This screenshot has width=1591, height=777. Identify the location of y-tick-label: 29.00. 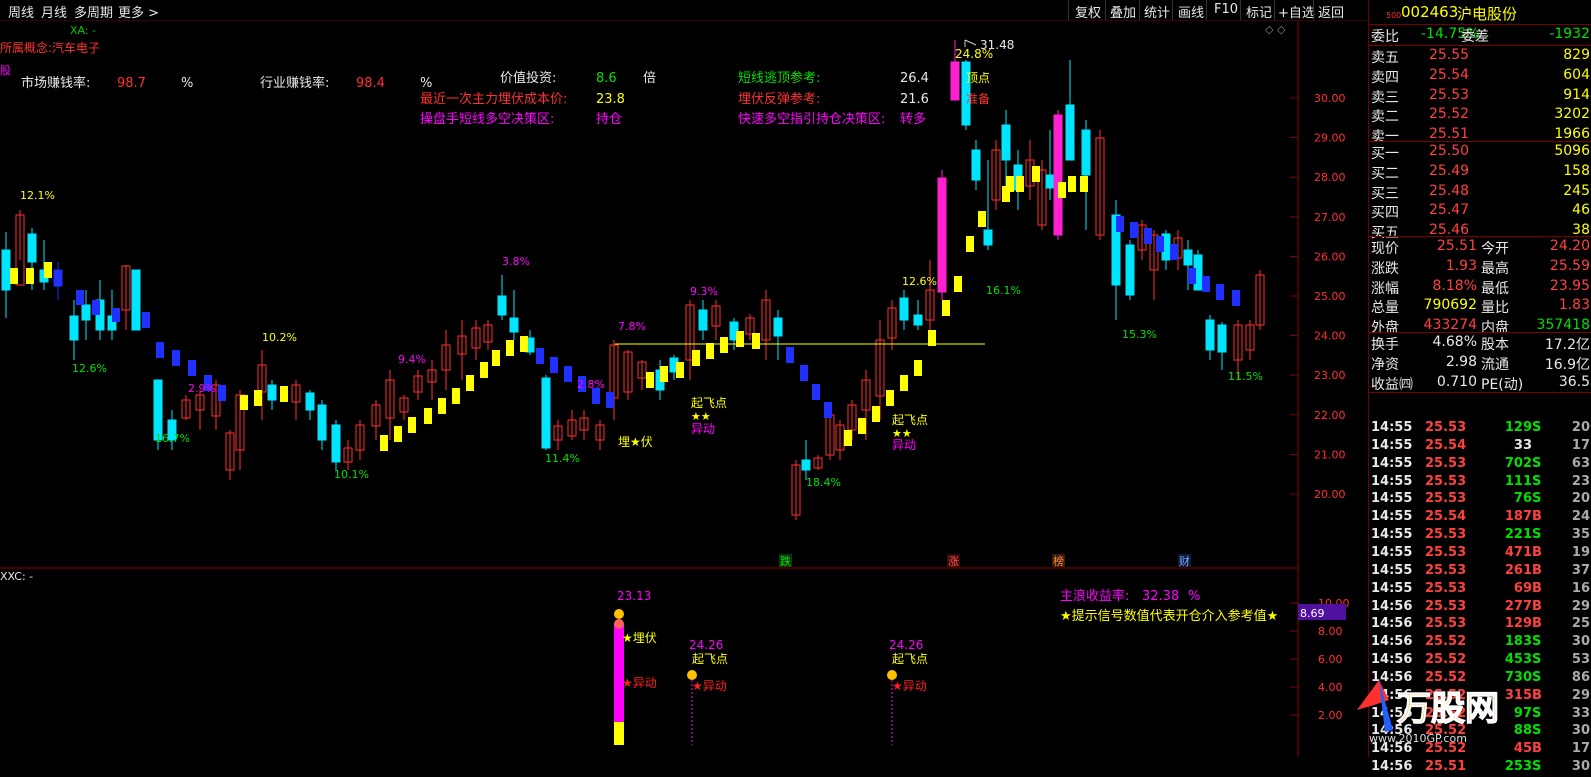
(1330, 138).